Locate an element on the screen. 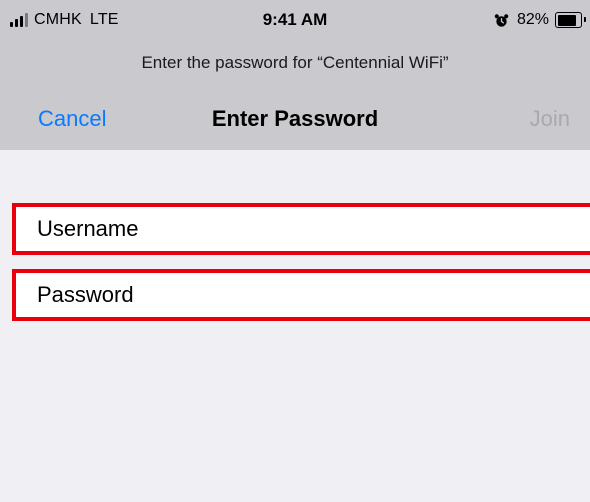 Image resolution: width=590 pixels, height=502 pixels. battery-icon is located at coordinates (570, 20).